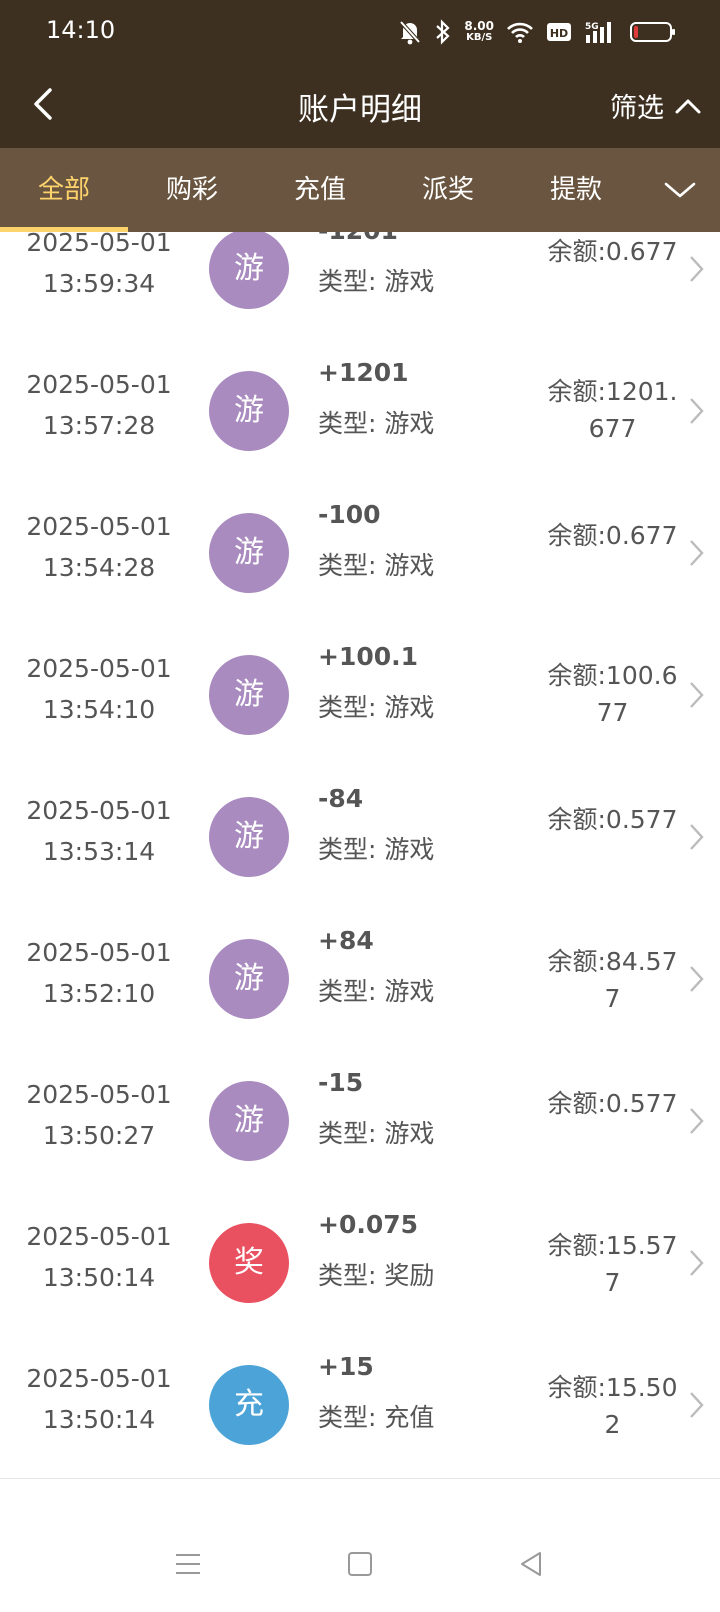 The image size is (720, 1612). What do you see at coordinates (346, 940) in the screenshot?
I see `record-amount: +84` at bounding box center [346, 940].